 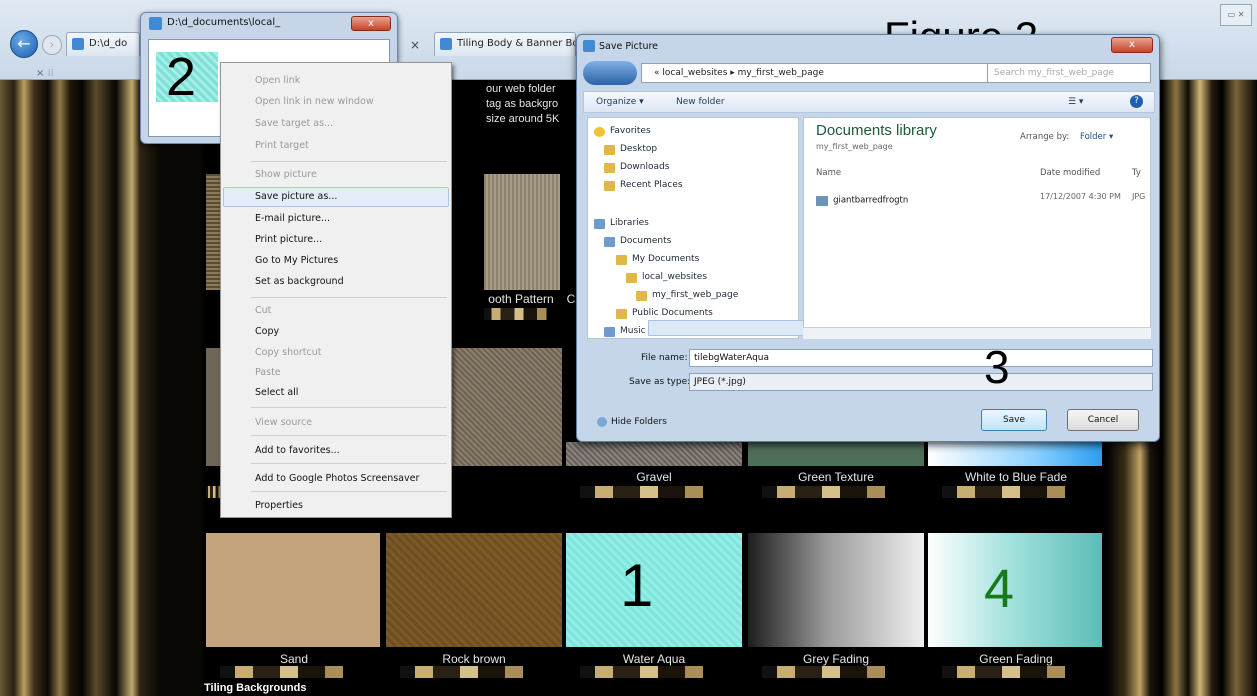 I want to click on menu-item-show-picture: Show picture, so click(x=286, y=174).